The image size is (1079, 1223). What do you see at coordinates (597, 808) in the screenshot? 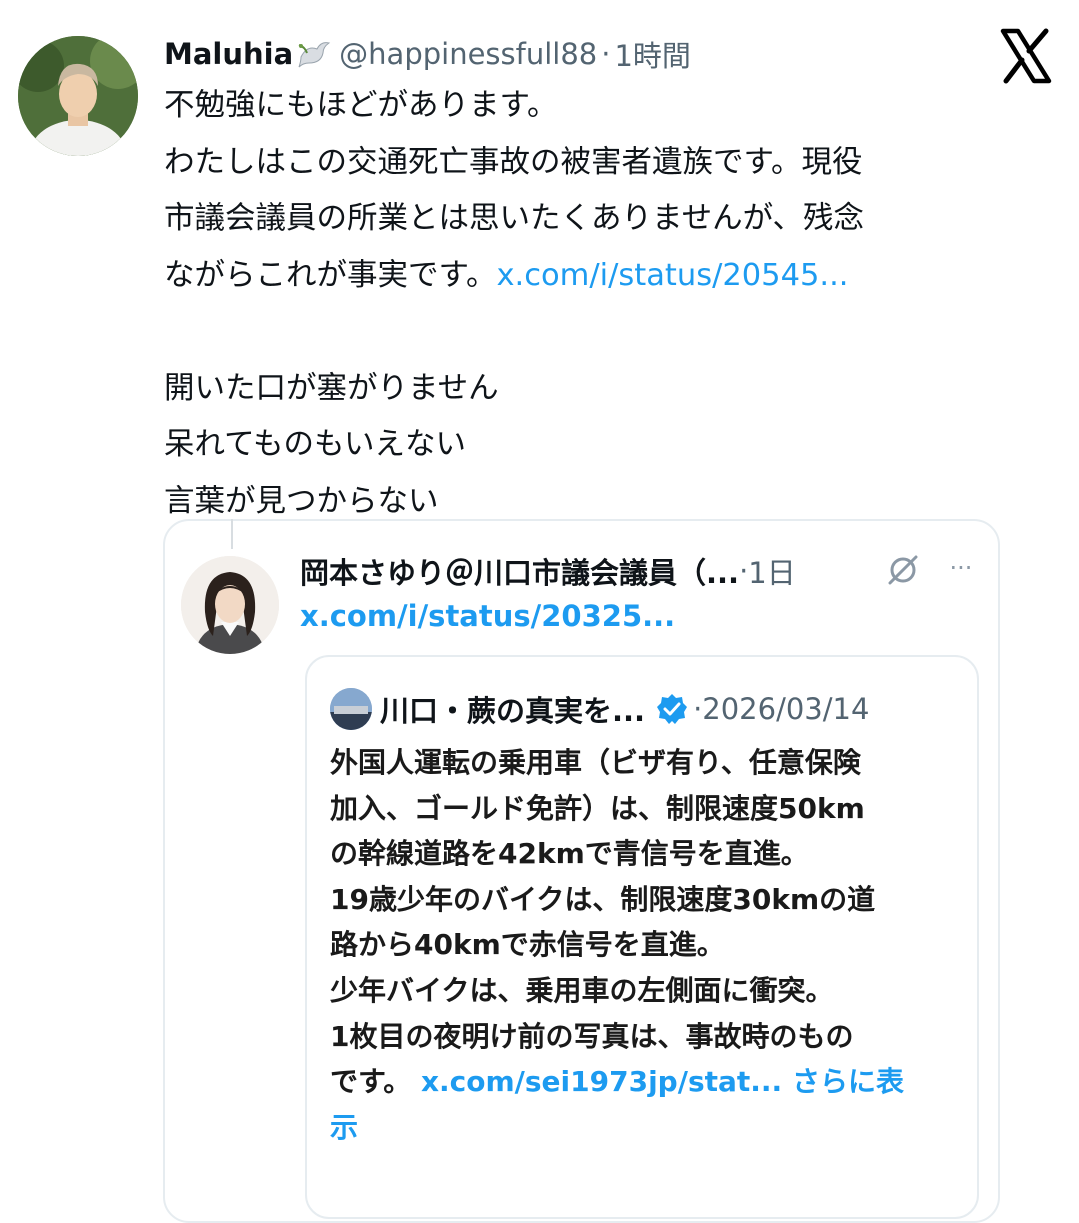
I see `inner-line: 加入、ゴールド免許）は、制限速度50km` at bounding box center [597, 808].